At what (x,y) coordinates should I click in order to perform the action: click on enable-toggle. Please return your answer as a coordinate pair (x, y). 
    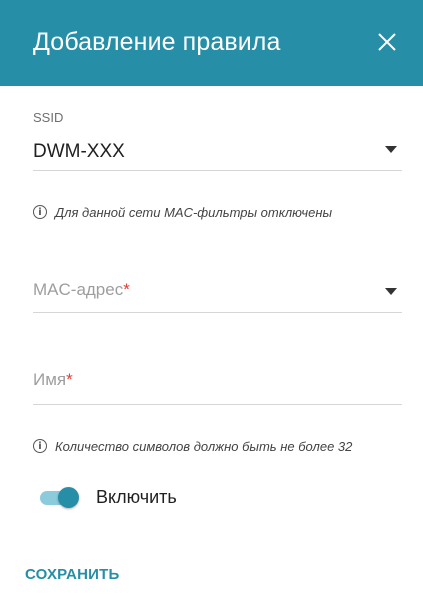
    Looking at the image, I should click on (59, 497).